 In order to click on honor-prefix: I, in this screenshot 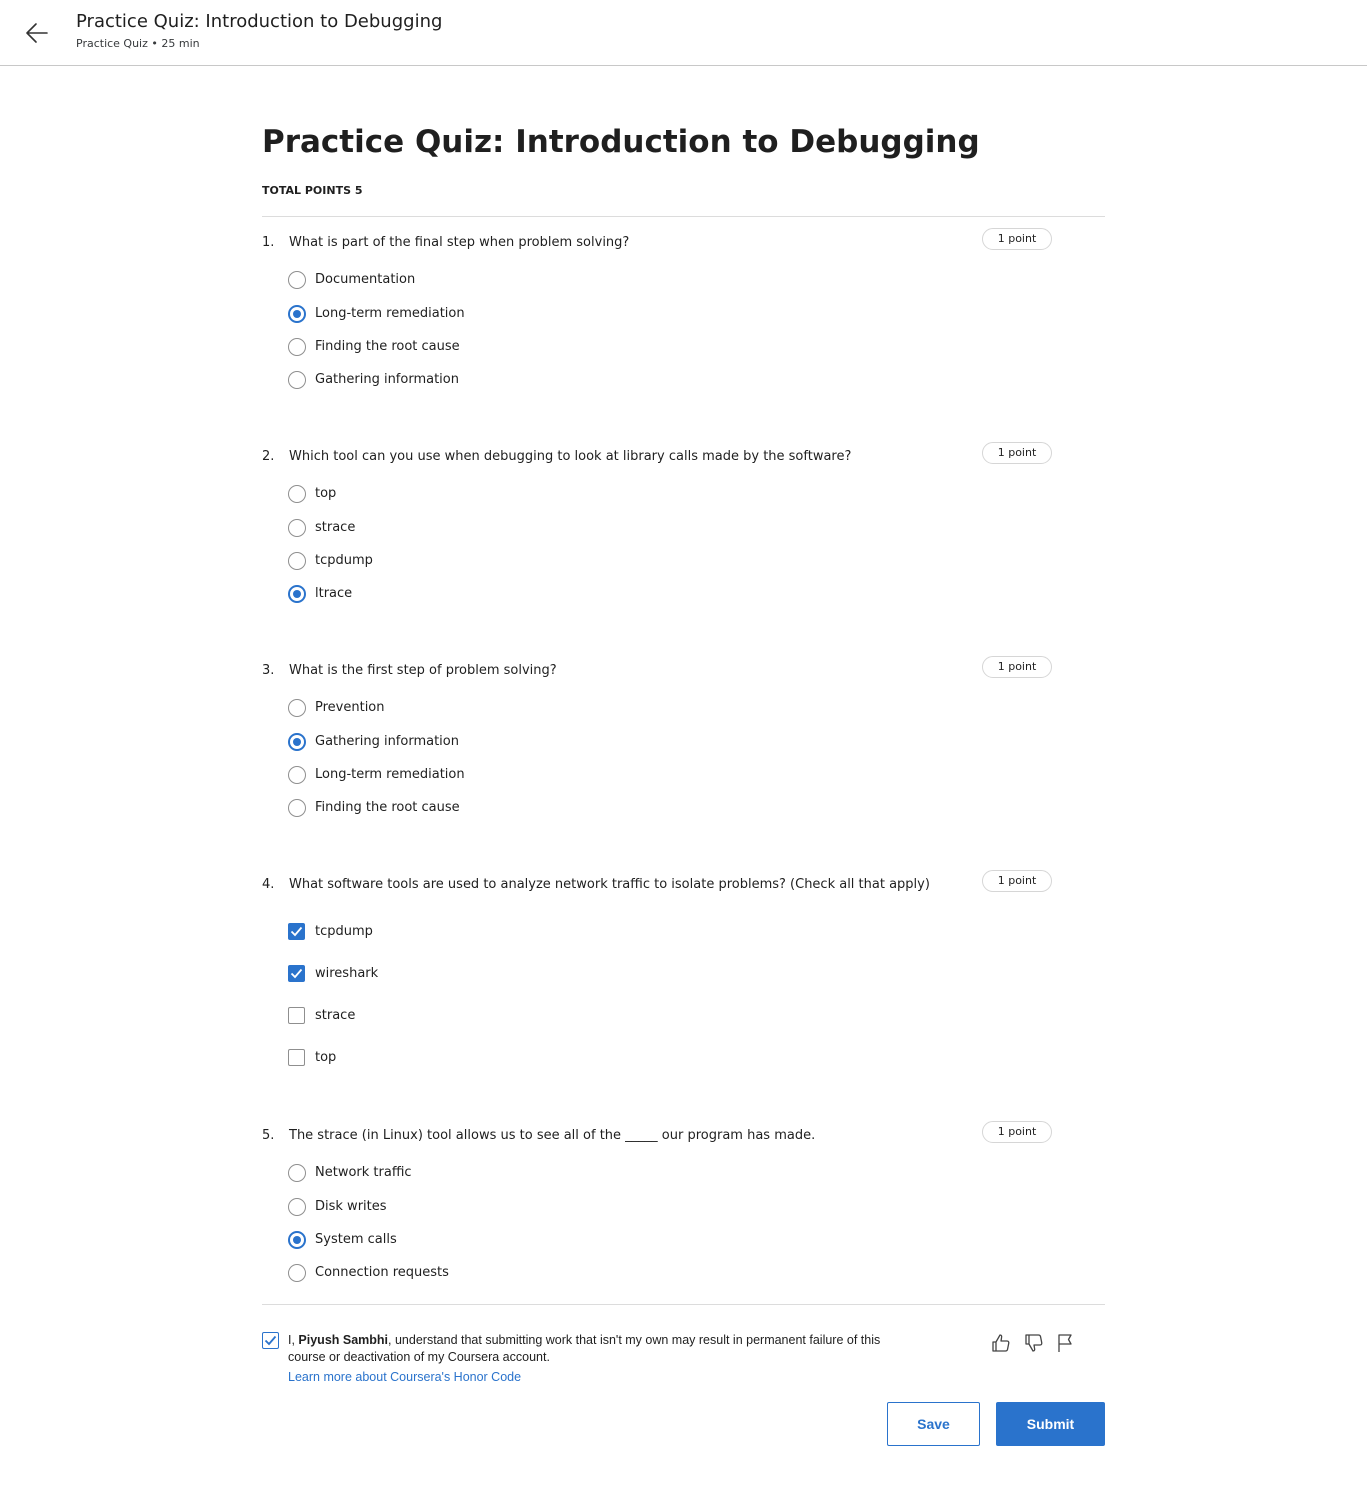, I will do `click(293, 1340)`.